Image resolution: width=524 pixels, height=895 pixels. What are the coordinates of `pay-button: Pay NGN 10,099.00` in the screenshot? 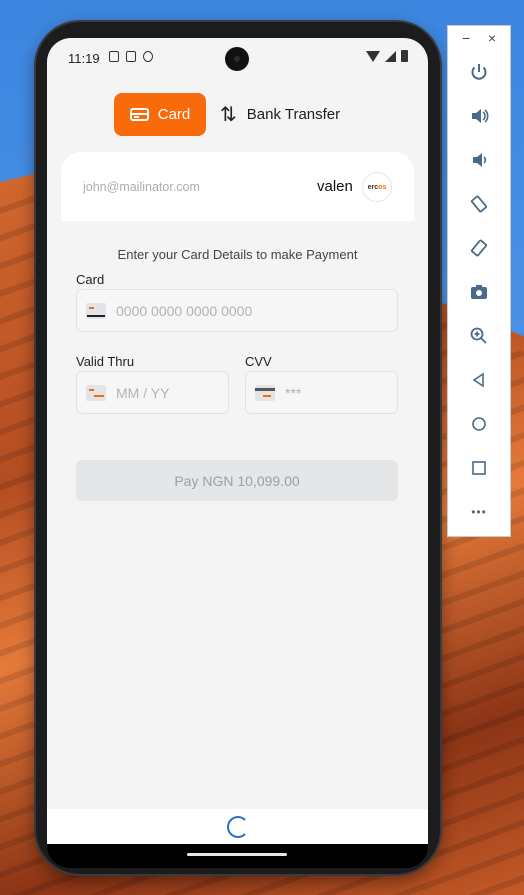 It's located at (237, 480).